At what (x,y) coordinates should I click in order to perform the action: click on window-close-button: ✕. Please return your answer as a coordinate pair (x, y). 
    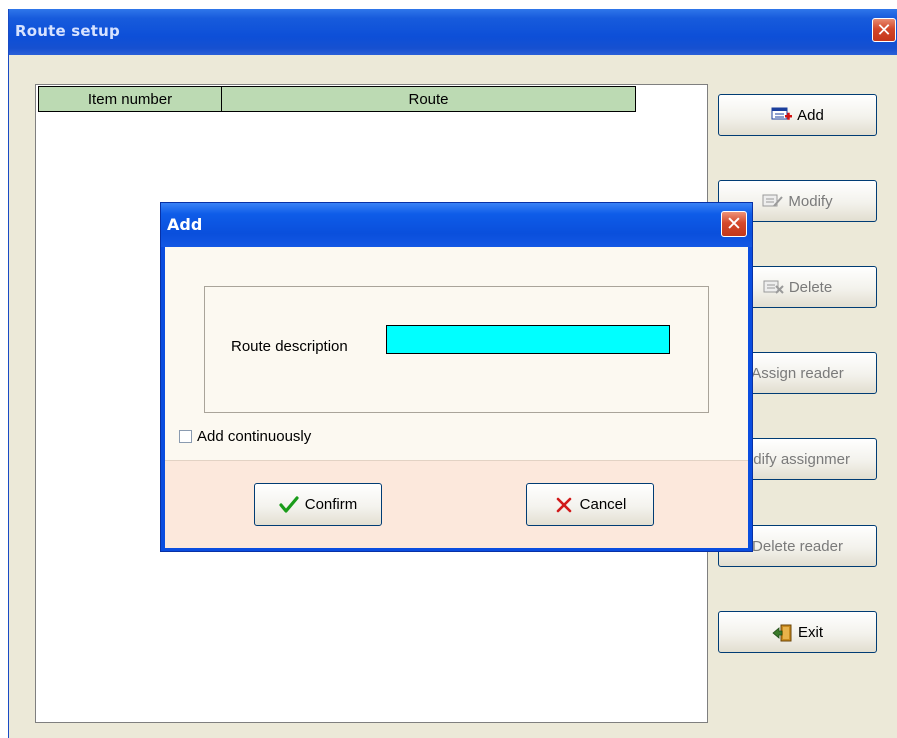
    Looking at the image, I should click on (884, 30).